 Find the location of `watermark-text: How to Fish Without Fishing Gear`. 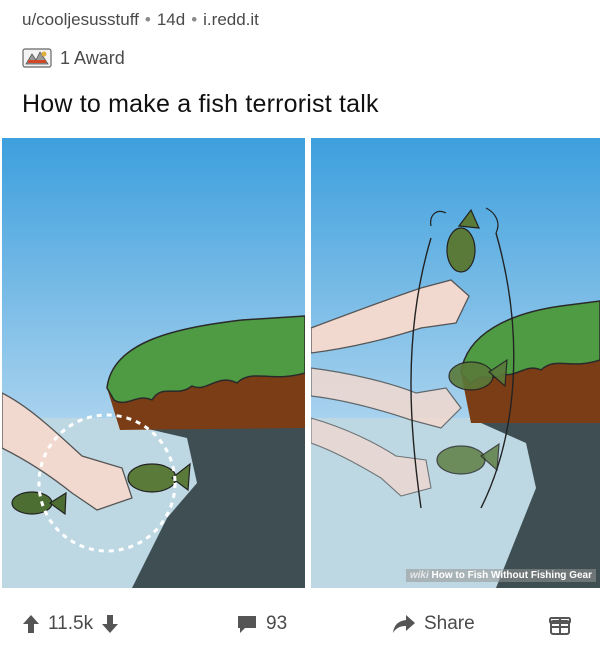

watermark-text: How to Fish Without Fishing Gear is located at coordinates (511, 575).